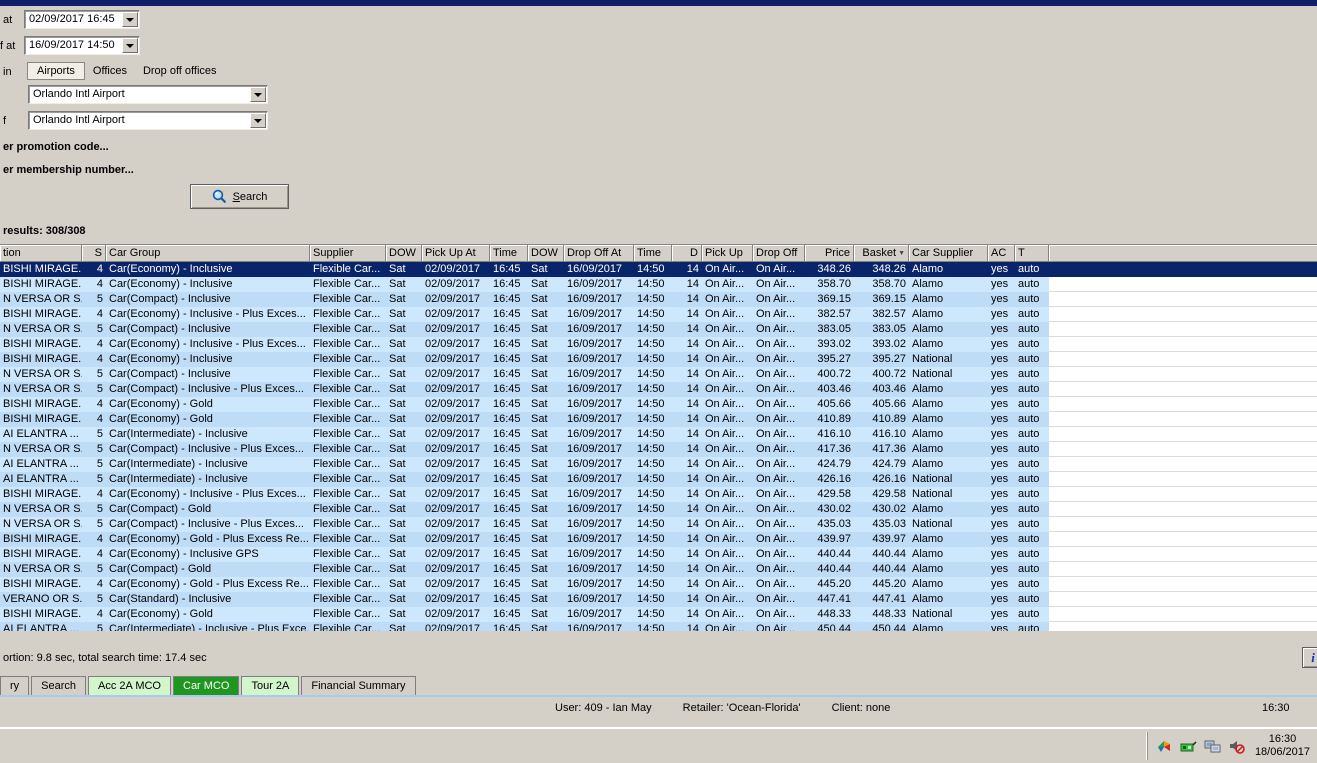  What do you see at coordinates (1236, 746) in the screenshot?
I see `tray-volume-muted-icon` at bounding box center [1236, 746].